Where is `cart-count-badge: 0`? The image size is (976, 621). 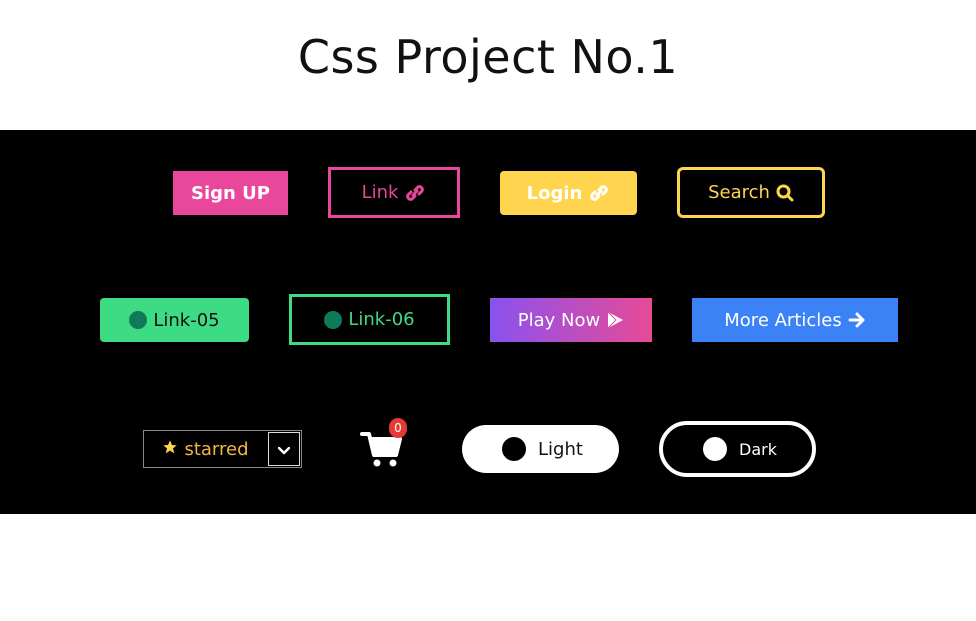
cart-count-badge: 0 is located at coordinates (398, 428).